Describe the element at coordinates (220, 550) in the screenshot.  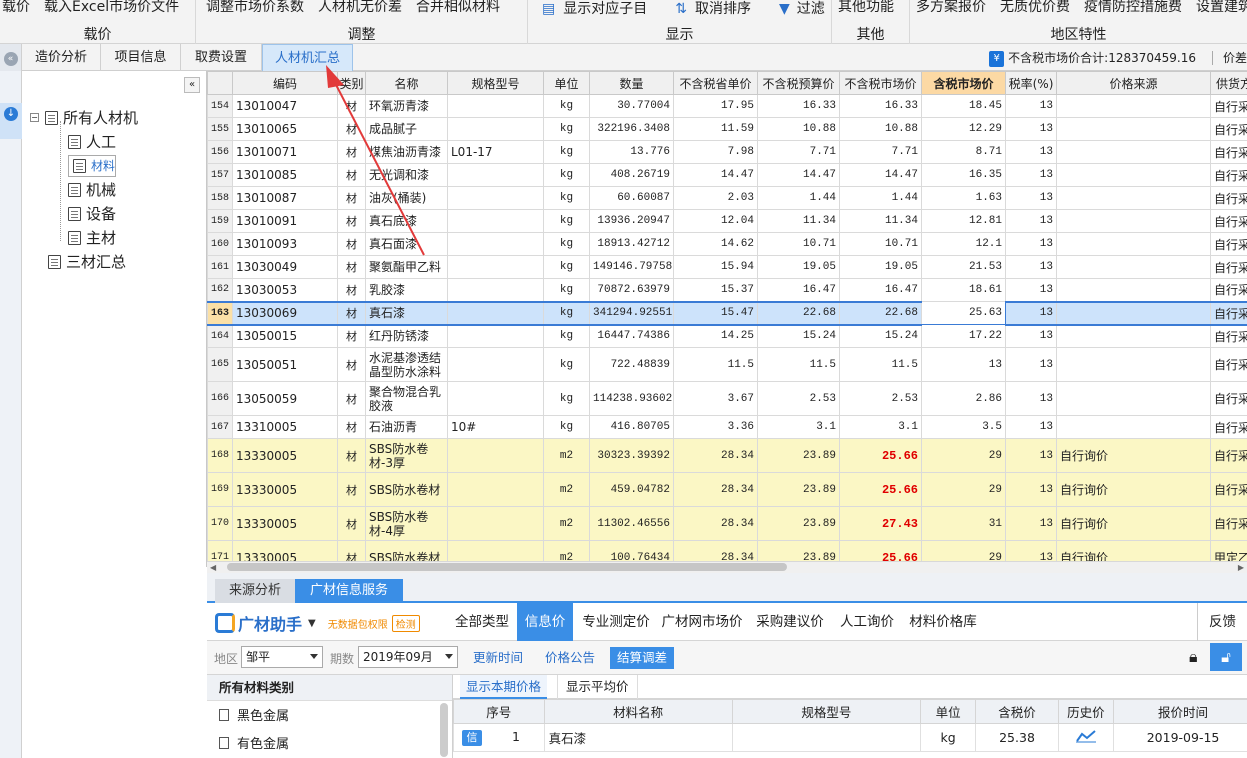
I see `row-number-cell: 171` at that location.